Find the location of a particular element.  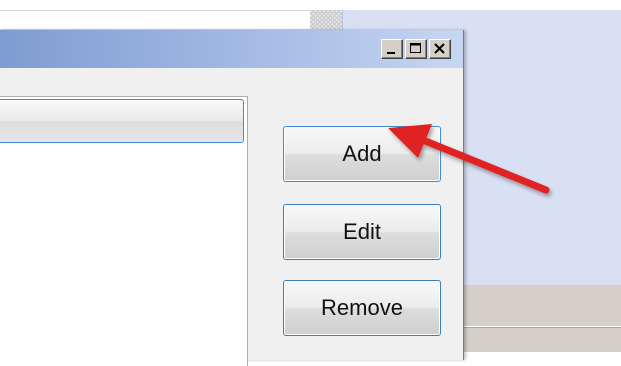

close-icon is located at coordinates (440, 49).